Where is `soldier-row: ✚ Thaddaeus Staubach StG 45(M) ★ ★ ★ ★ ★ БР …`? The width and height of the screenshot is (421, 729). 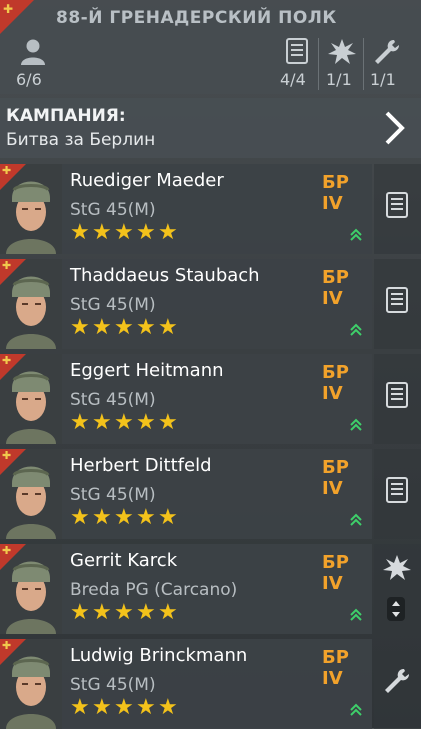 soldier-row: ✚ Thaddaeus Staubach StG 45(M) ★ ★ ★ ★ ★ БР … is located at coordinates (210, 304).